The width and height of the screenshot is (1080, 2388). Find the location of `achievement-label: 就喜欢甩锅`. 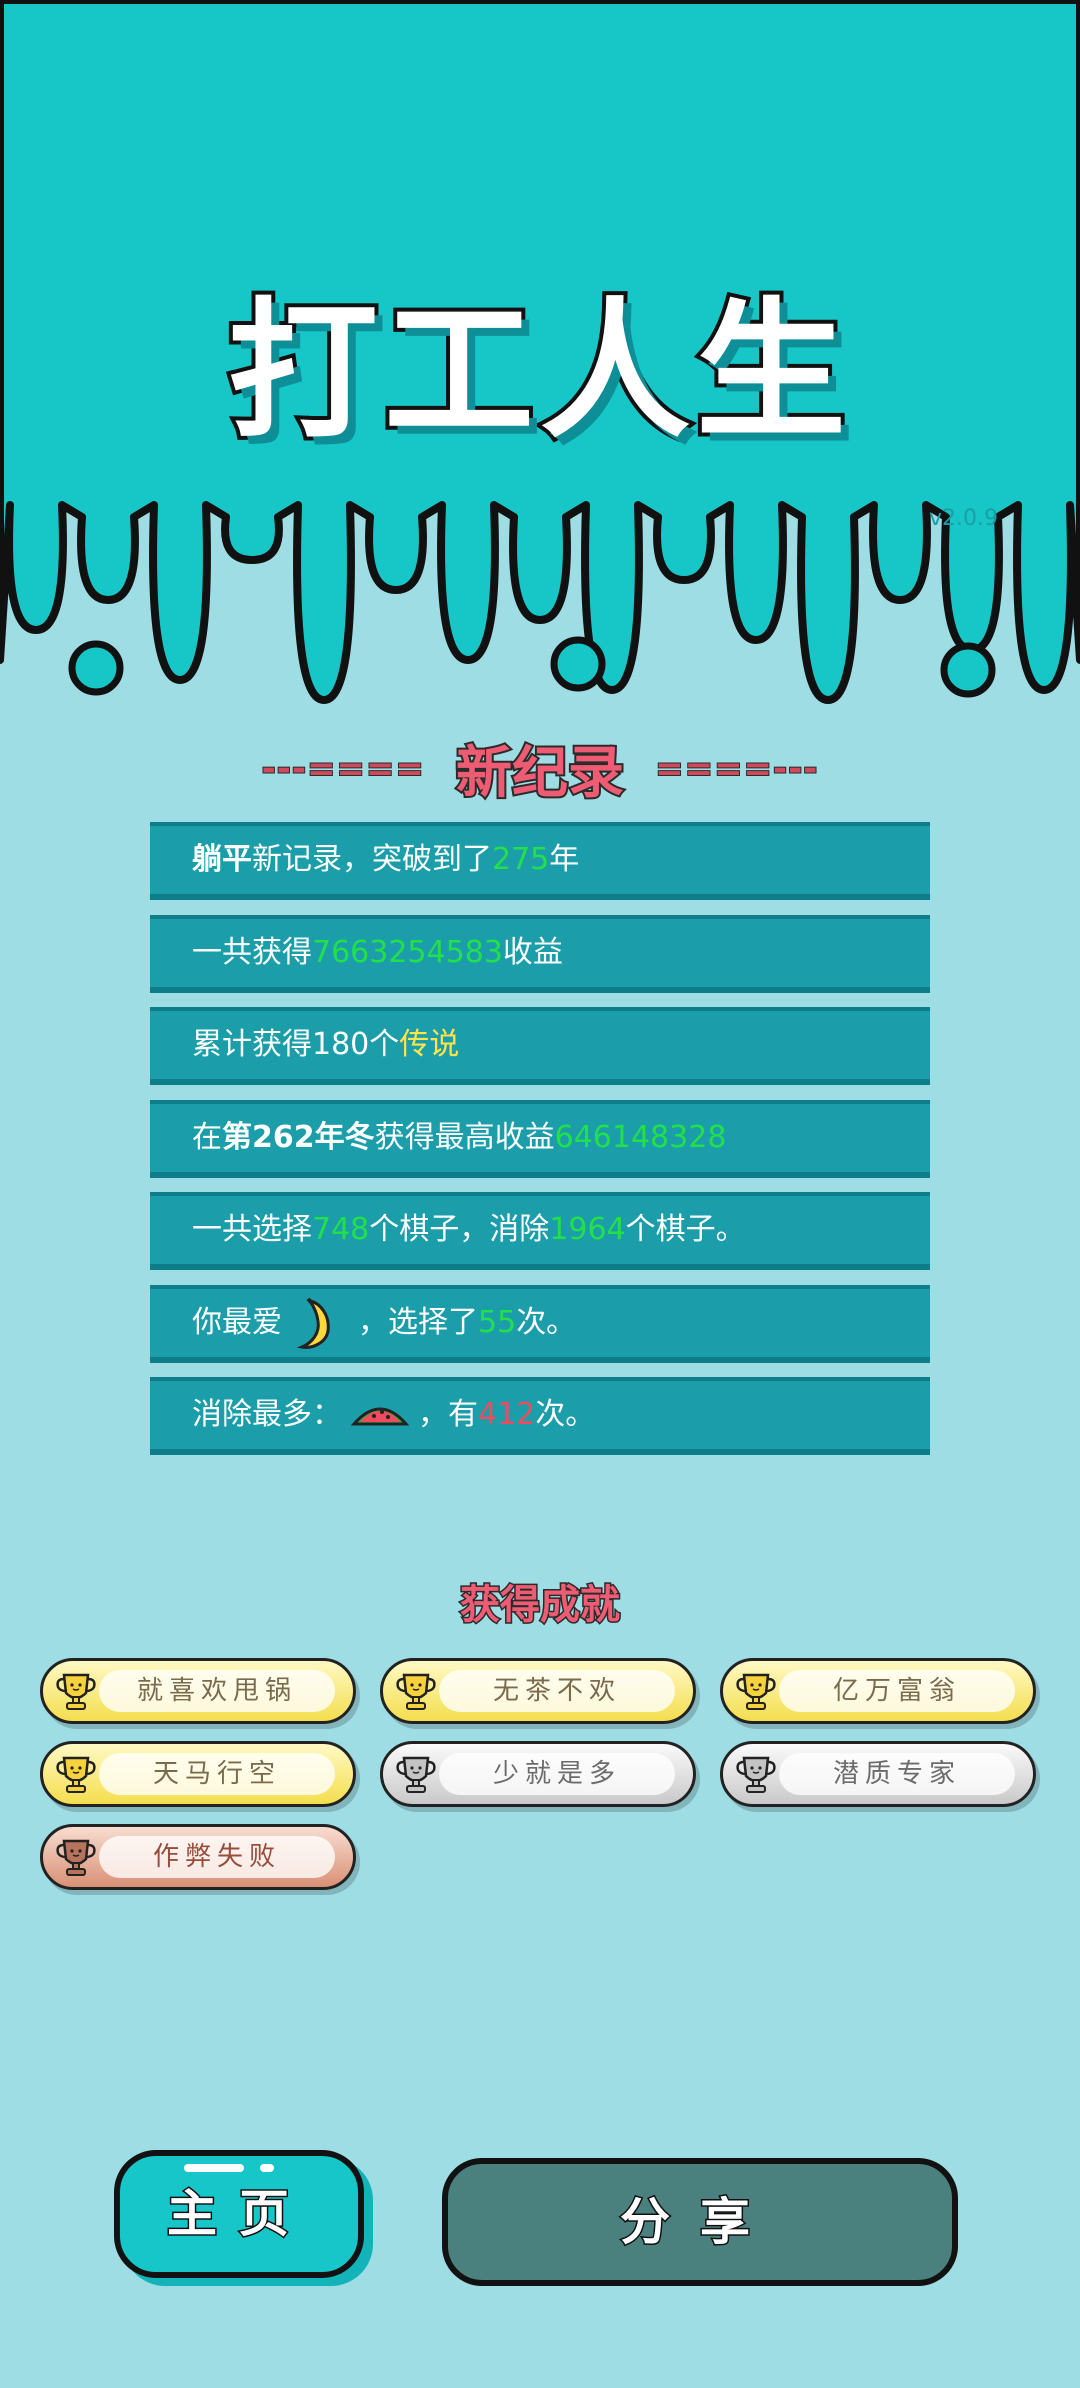

achievement-label: 就喜欢甩锅 is located at coordinates (216, 1691).